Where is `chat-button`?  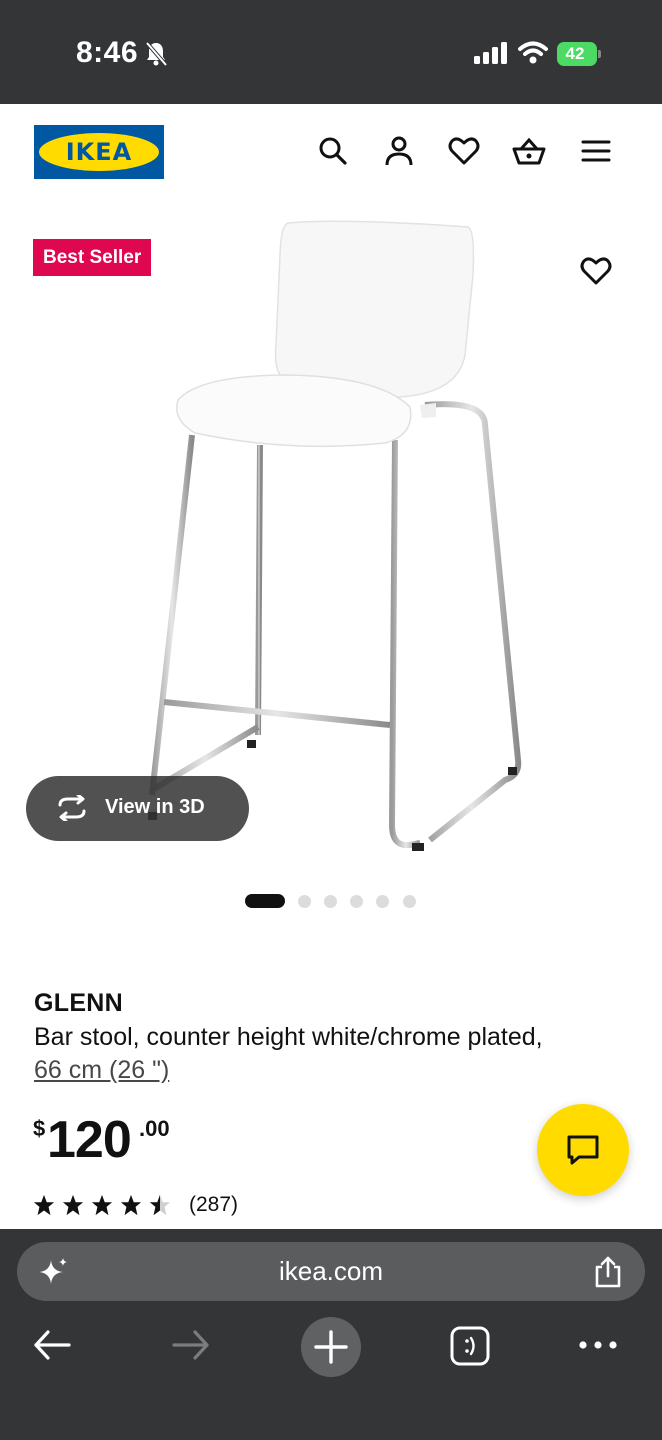
chat-button is located at coordinates (583, 1150).